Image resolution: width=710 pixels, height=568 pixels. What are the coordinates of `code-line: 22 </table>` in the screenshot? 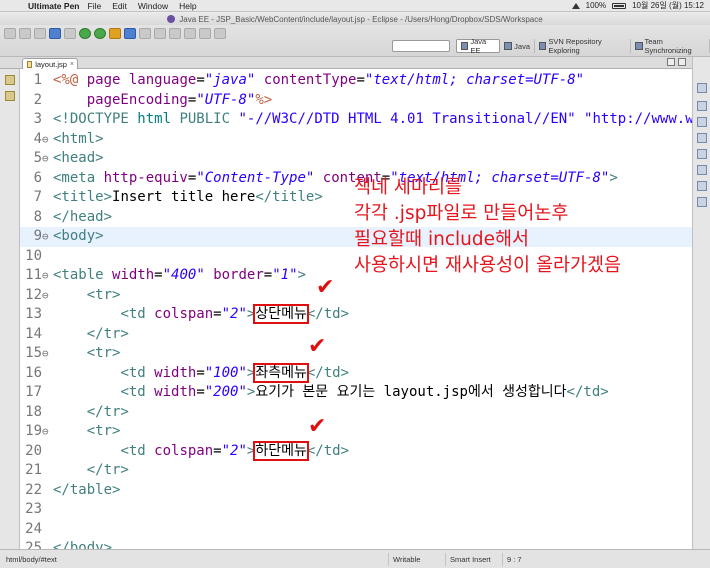 It's located at (356, 491).